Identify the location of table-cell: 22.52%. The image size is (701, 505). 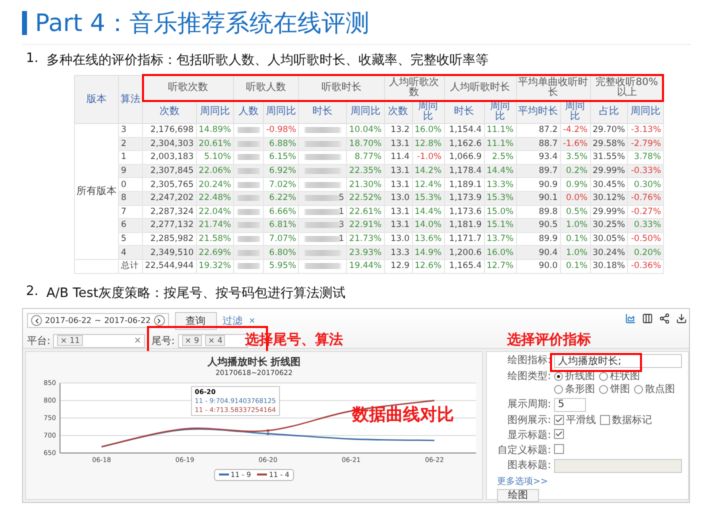
(365, 198).